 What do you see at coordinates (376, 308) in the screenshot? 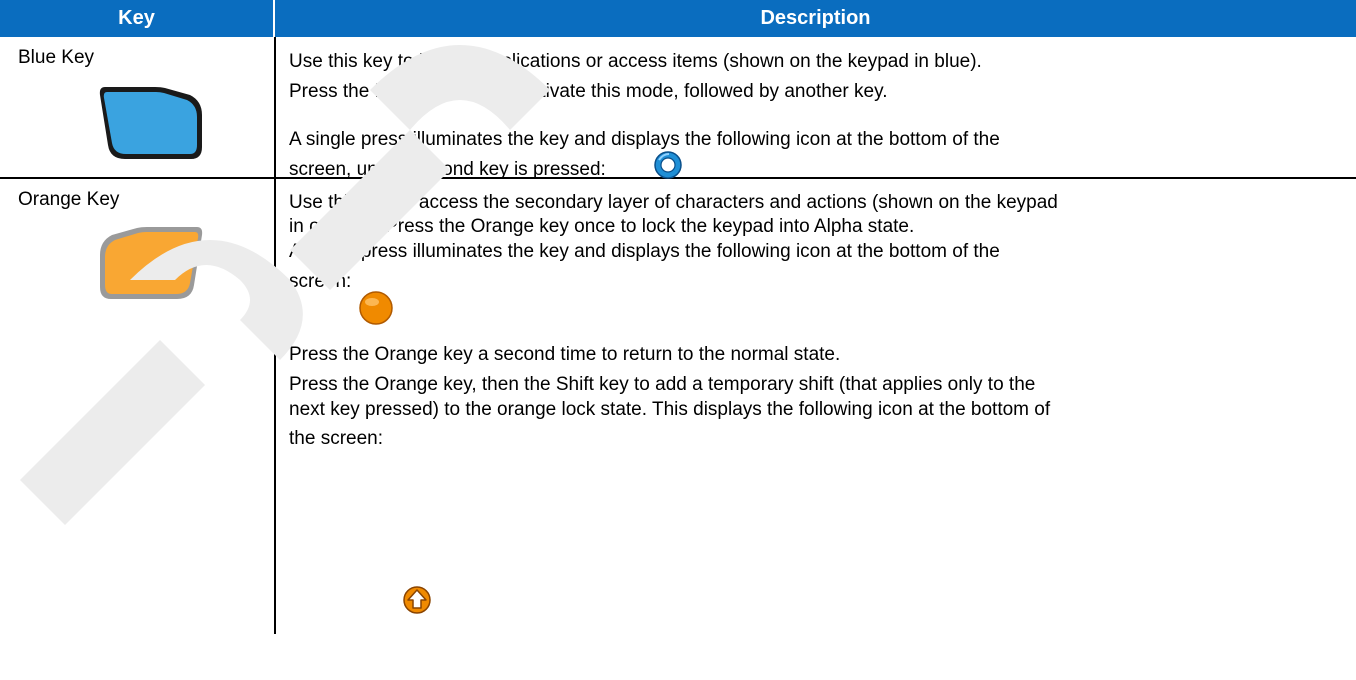
I see `orange-dot-icon` at bounding box center [376, 308].